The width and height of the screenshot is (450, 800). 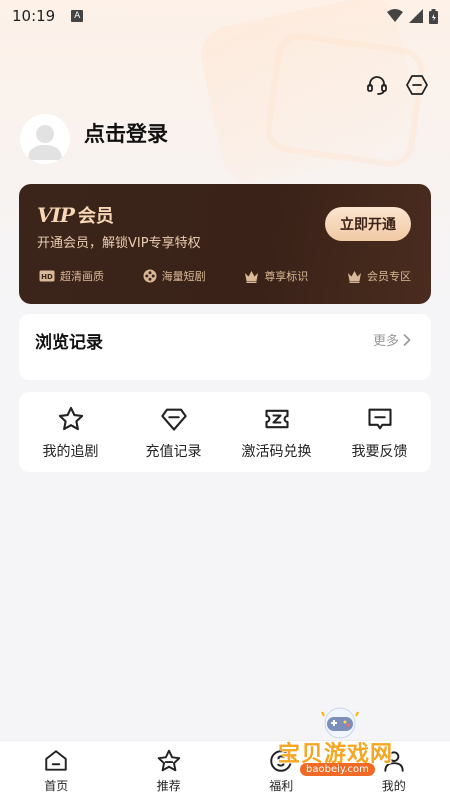 What do you see at coordinates (225, 276) in the screenshot?
I see `vip-perks: HD 超清画质 海量短剧 尊享标识 会员专区` at bounding box center [225, 276].